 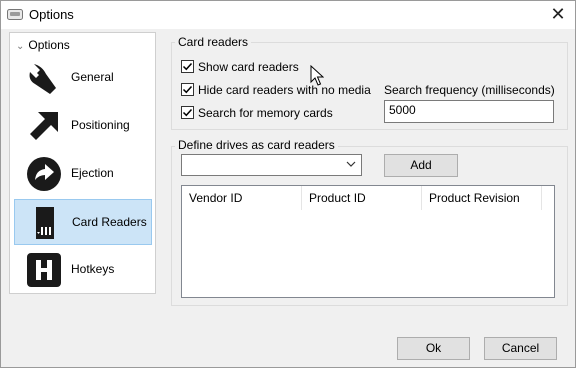 I want to click on h-key-icon, so click(x=44, y=270).